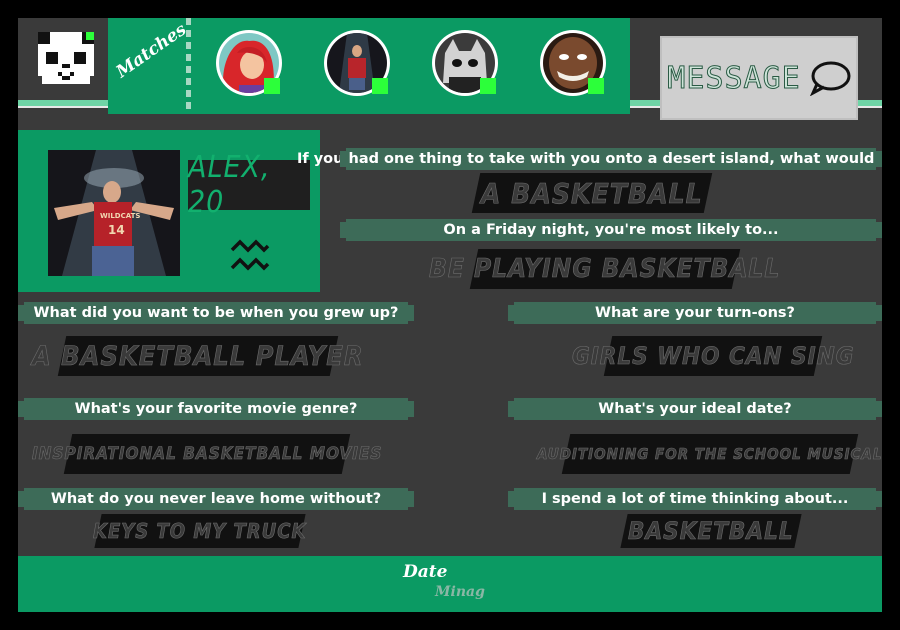 This screenshot has height=630, width=900. I want to click on panda-icon, so click(66, 58).